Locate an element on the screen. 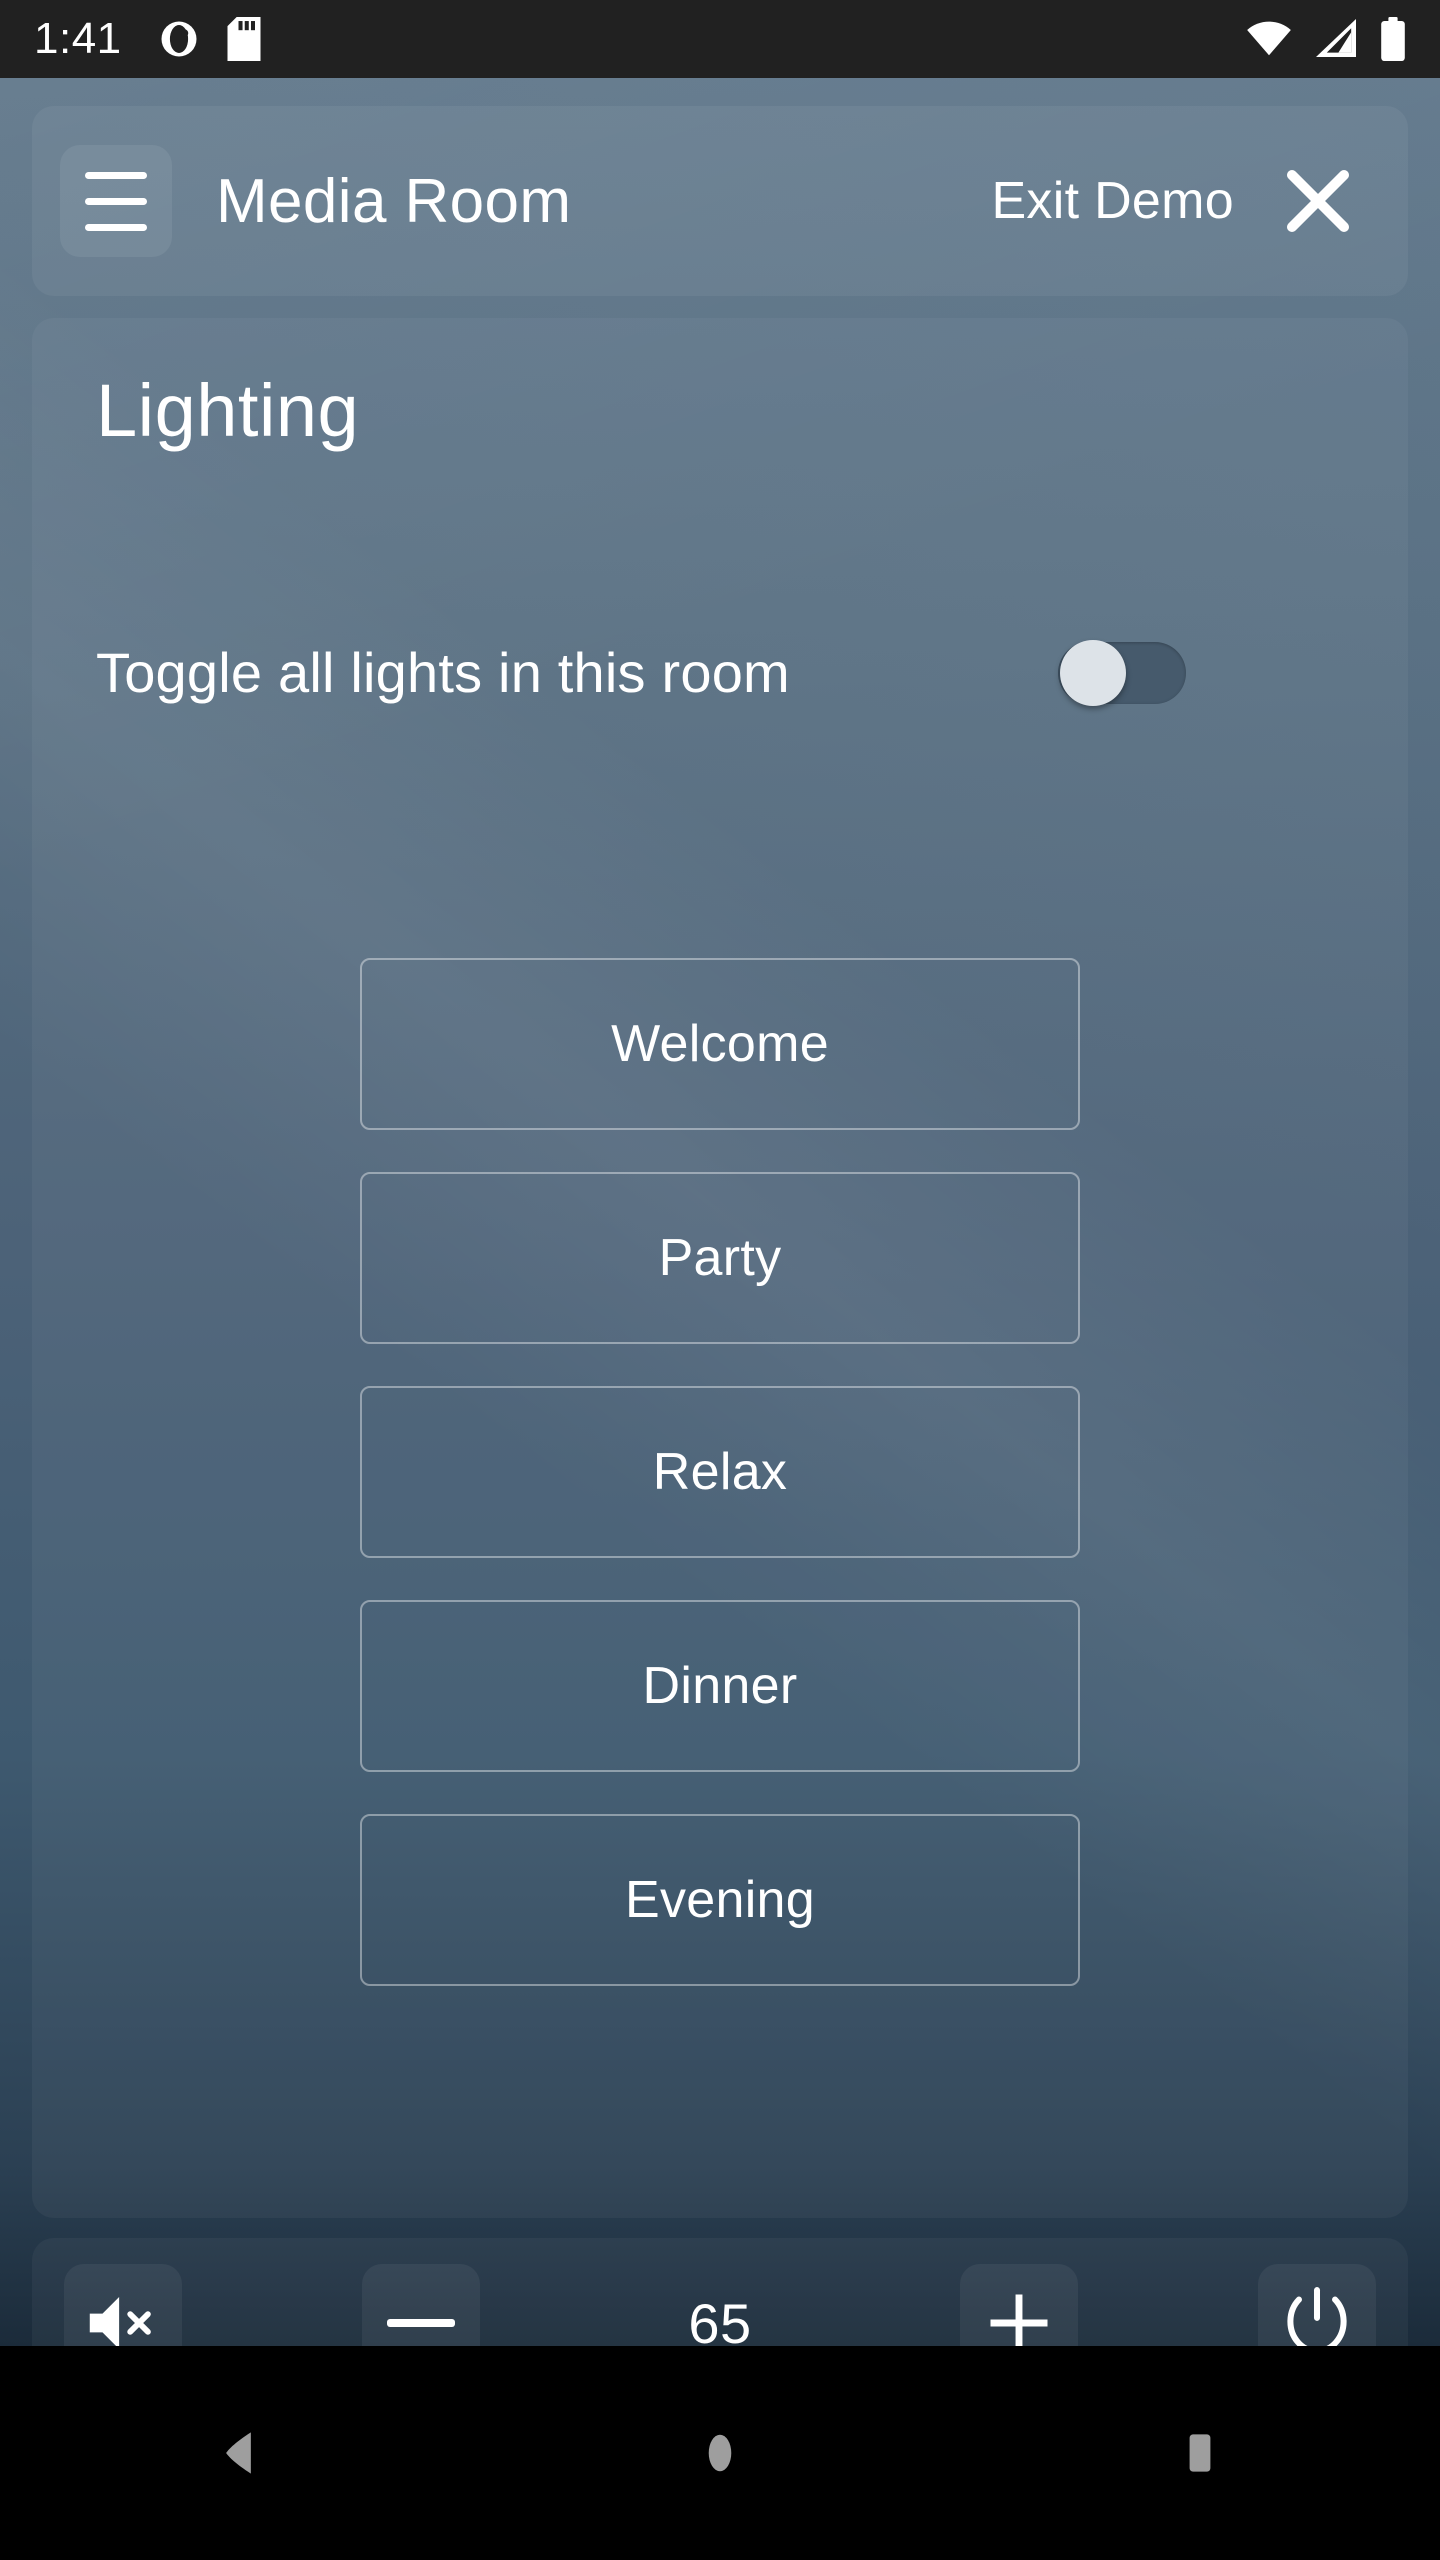 This screenshot has width=1440, height=2560. minus-icon is located at coordinates (421, 2323).